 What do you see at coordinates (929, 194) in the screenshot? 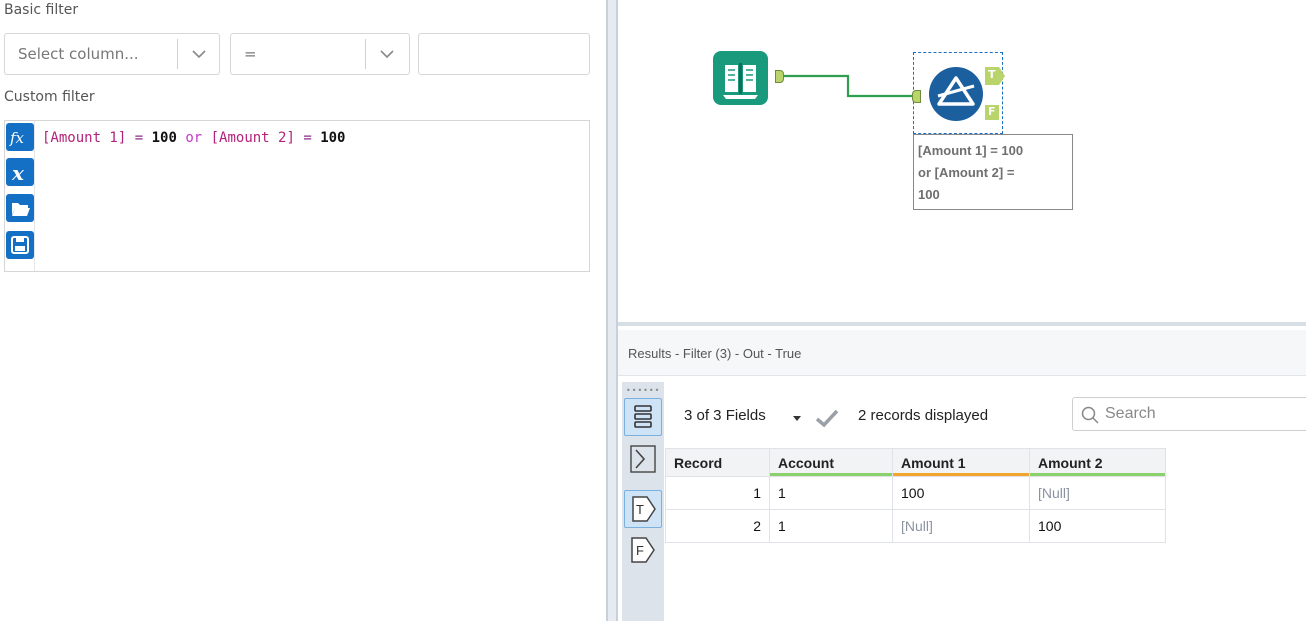
I see `annotation-line: 100` at bounding box center [929, 194].